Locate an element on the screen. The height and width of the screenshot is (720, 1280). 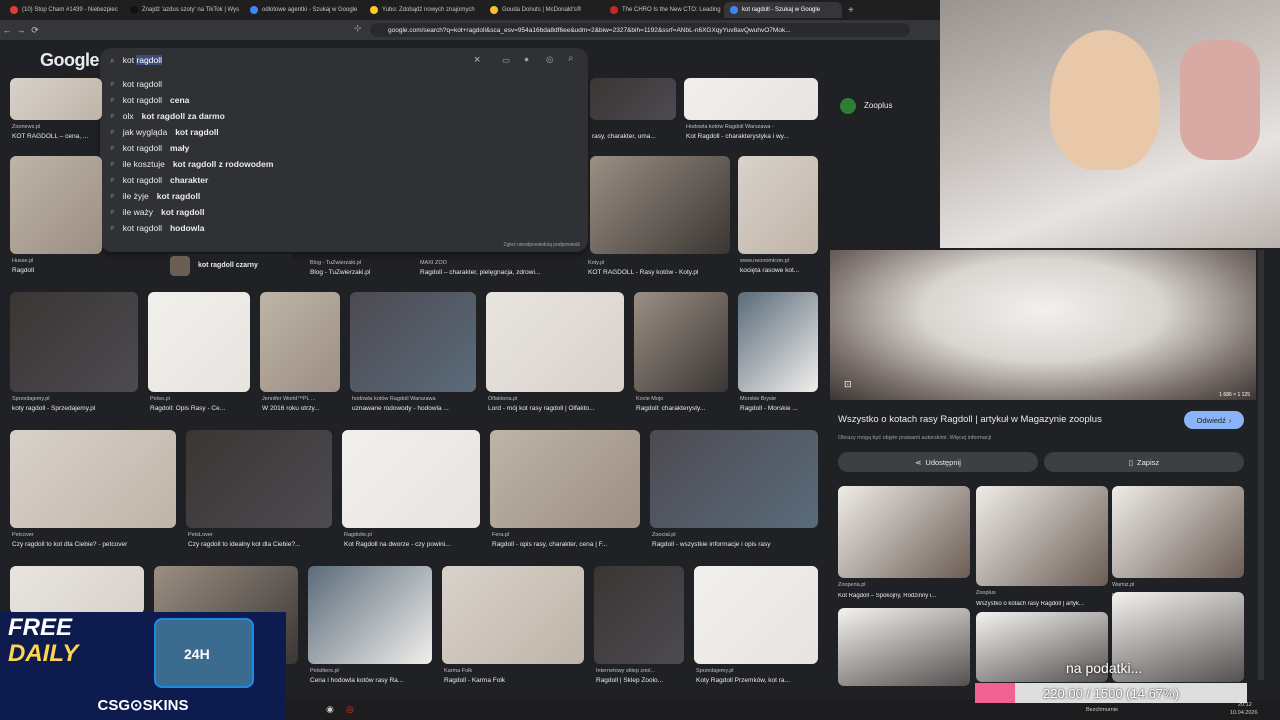
related-source: Zooplus is located at coordinates (1042, 593).